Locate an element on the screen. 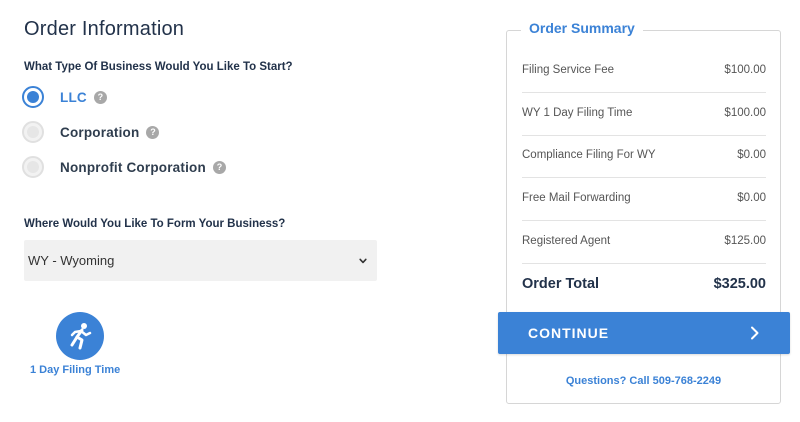  state-select: WY - Wyoming is located at coordinates (200, 260).